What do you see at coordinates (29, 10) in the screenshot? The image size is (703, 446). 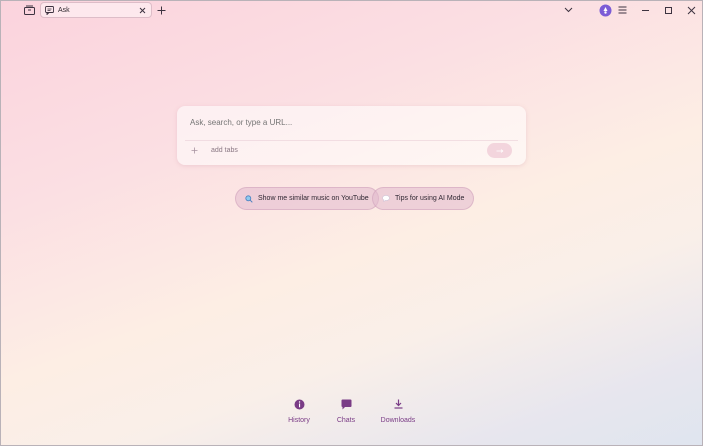 I see `tab-groups-icon` at bounding box center [29, 10].